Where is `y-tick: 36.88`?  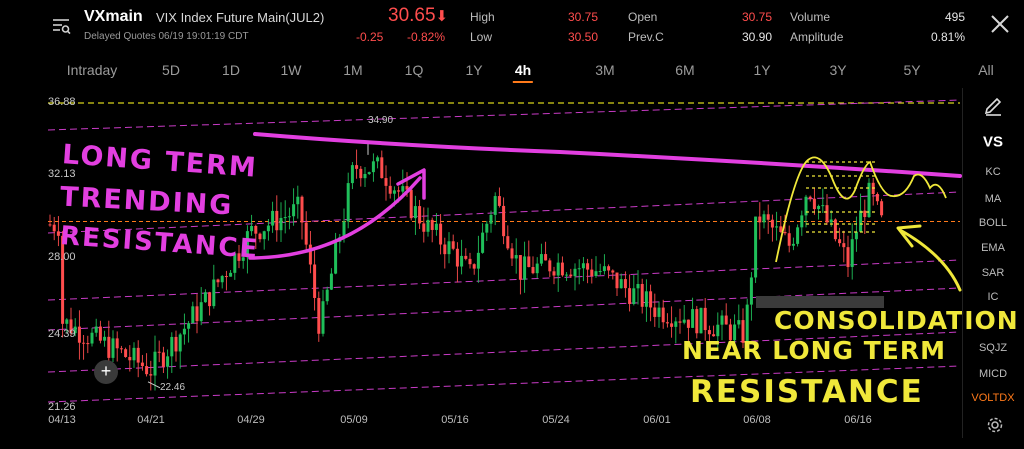
y-tick: 36.88 is located at coordinates (62, 102).